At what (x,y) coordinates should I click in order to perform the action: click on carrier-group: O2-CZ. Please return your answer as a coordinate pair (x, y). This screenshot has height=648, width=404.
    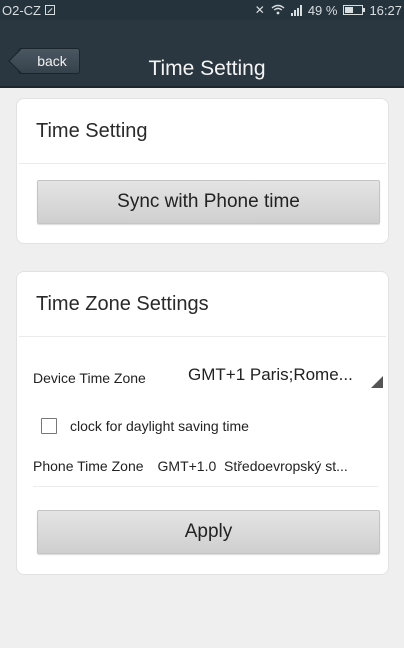
    Looking at the image, I should click on (28, 10).